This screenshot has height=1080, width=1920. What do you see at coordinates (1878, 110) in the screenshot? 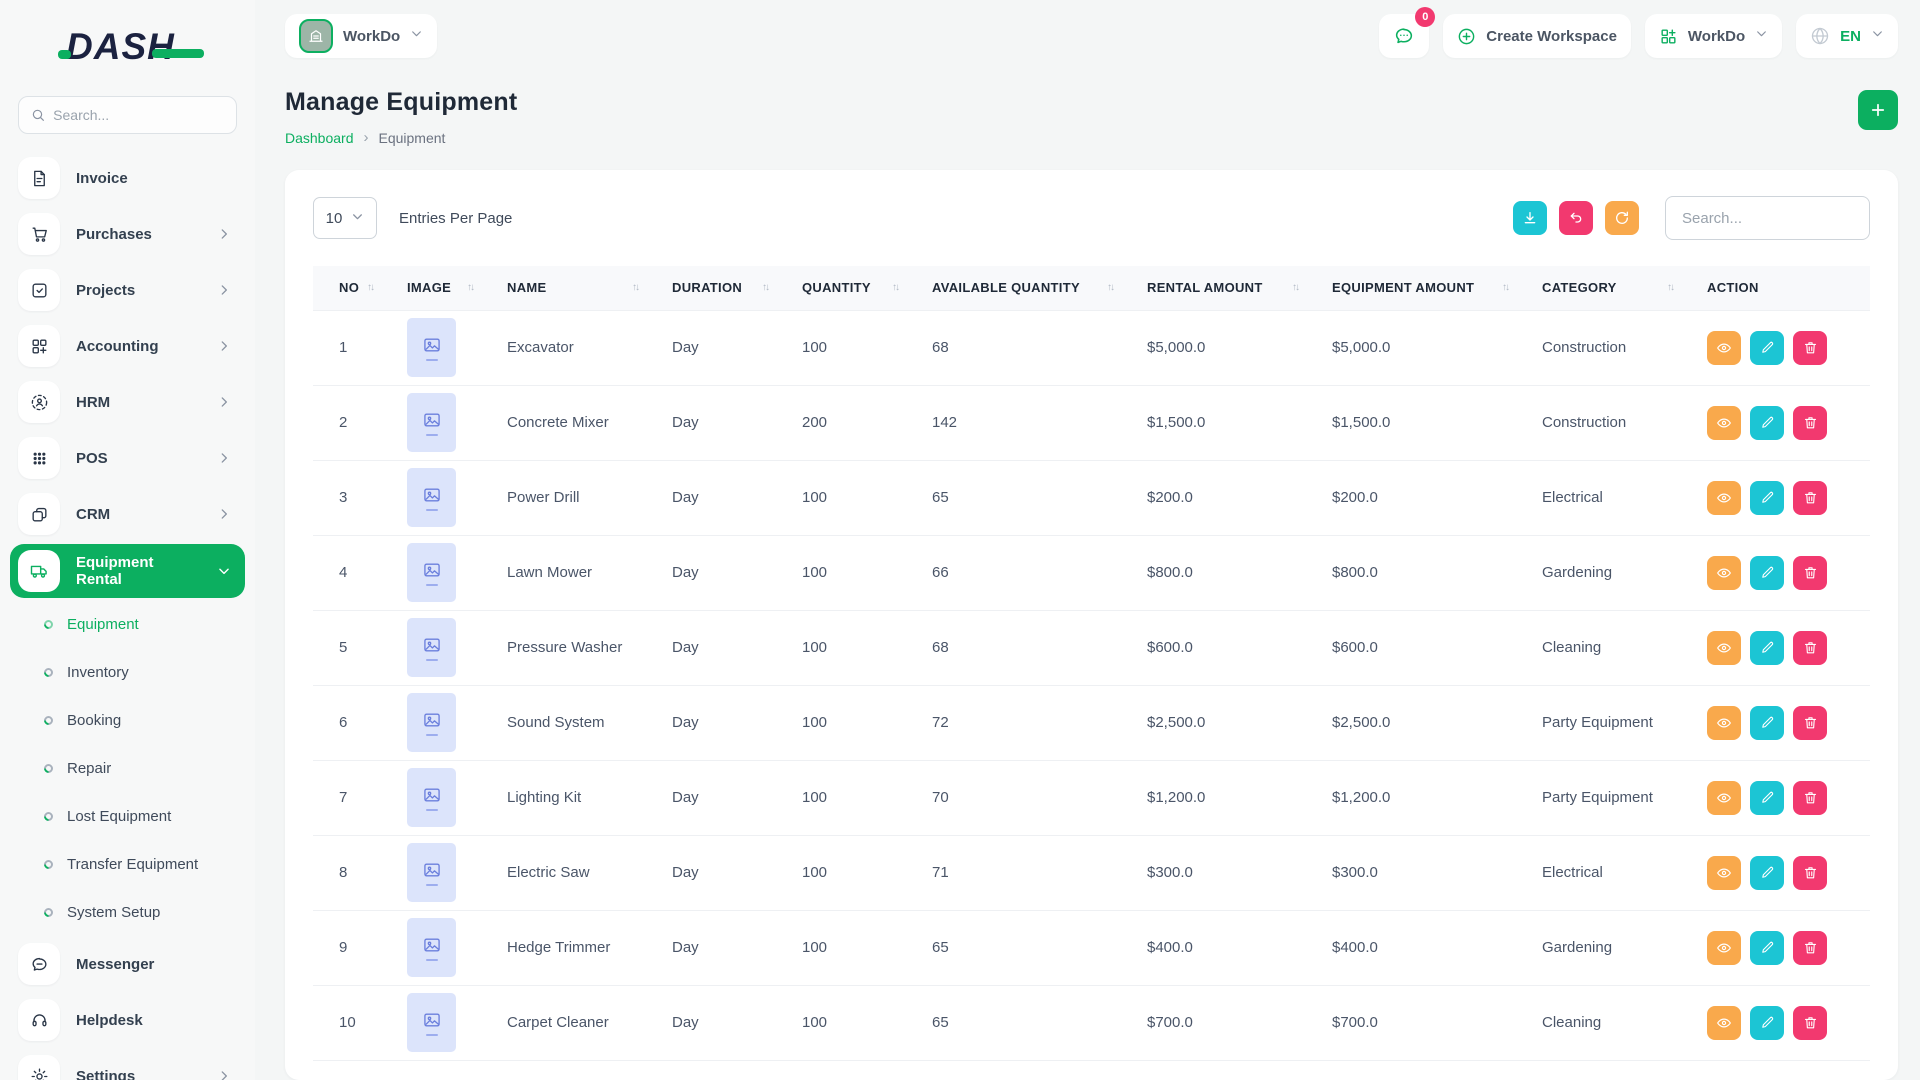
I see `add-equipment-button` at bounding box center [1878, 110].